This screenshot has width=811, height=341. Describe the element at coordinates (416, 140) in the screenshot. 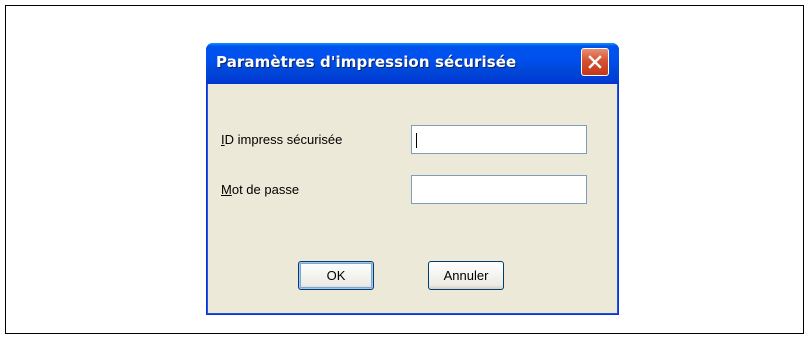

I see `text-caret` at that location.